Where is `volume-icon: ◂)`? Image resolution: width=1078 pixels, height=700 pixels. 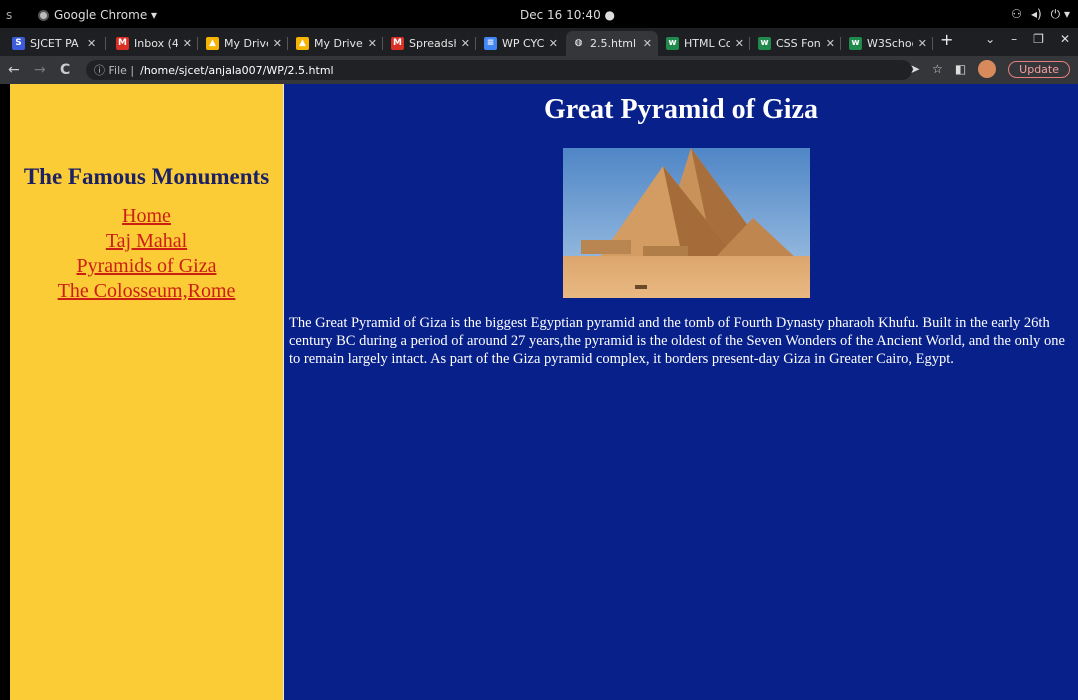 volume-icon: ◂) is located at coordinates (1036, 14).